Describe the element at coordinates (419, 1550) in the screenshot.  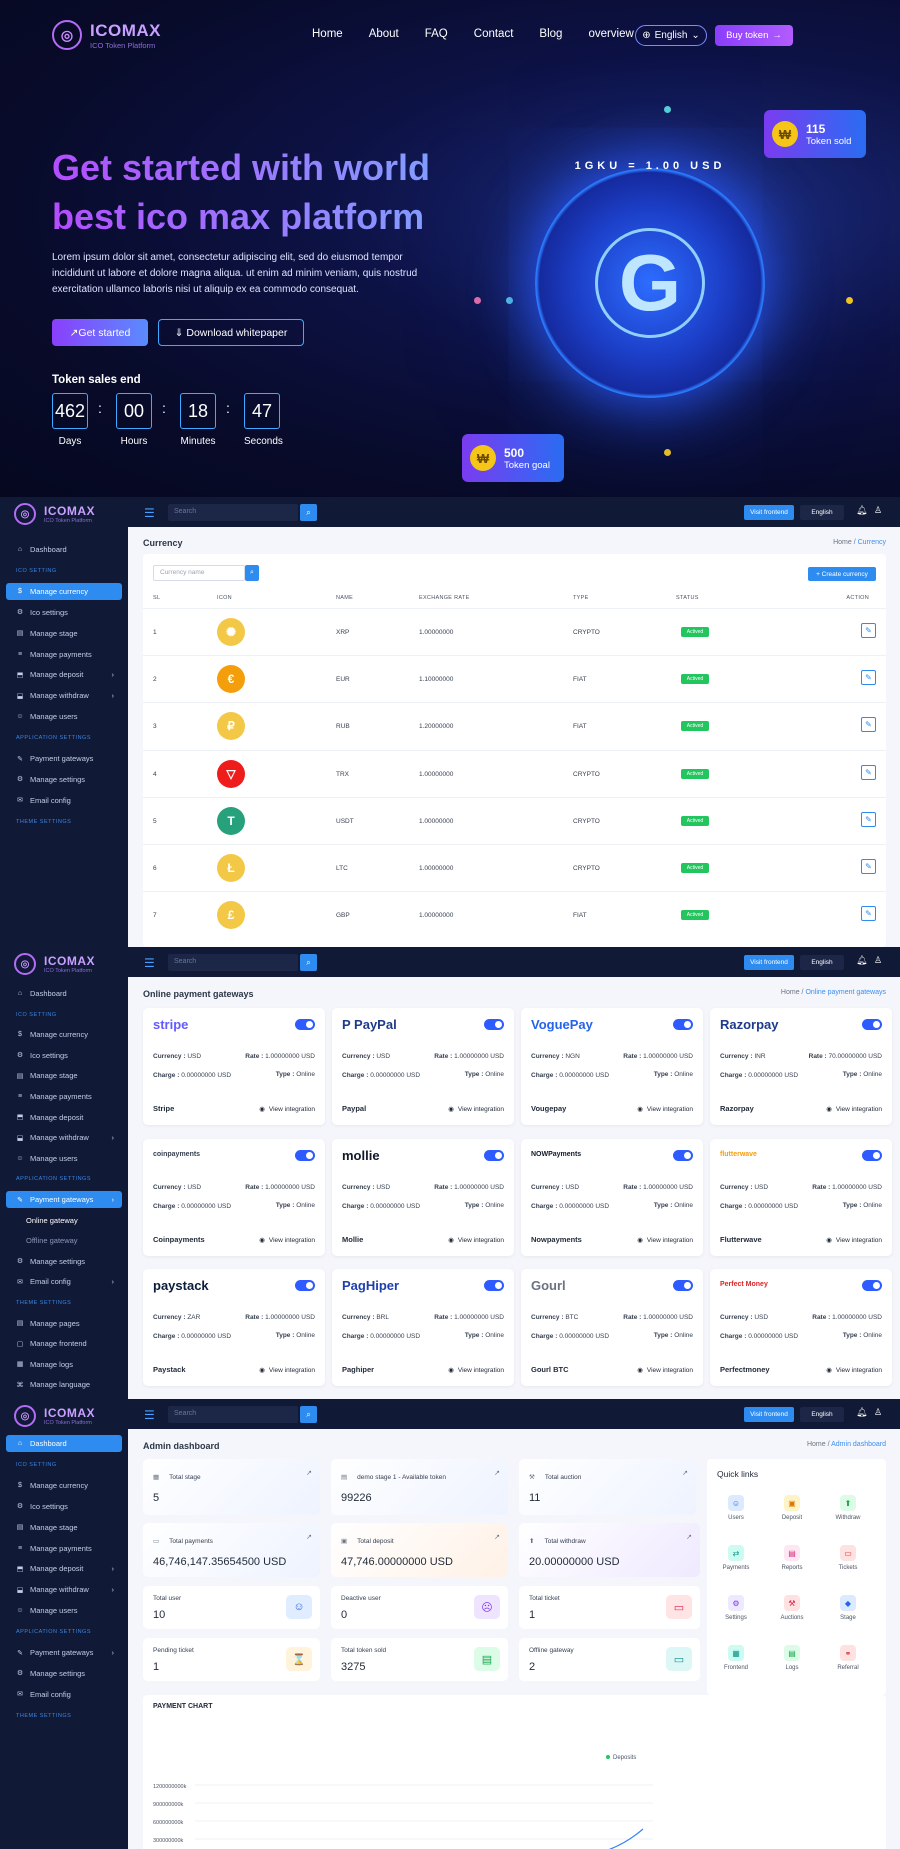
I see `stat-card: ▣ Total deposit 47,746.00000000 USD ↗` at that location.